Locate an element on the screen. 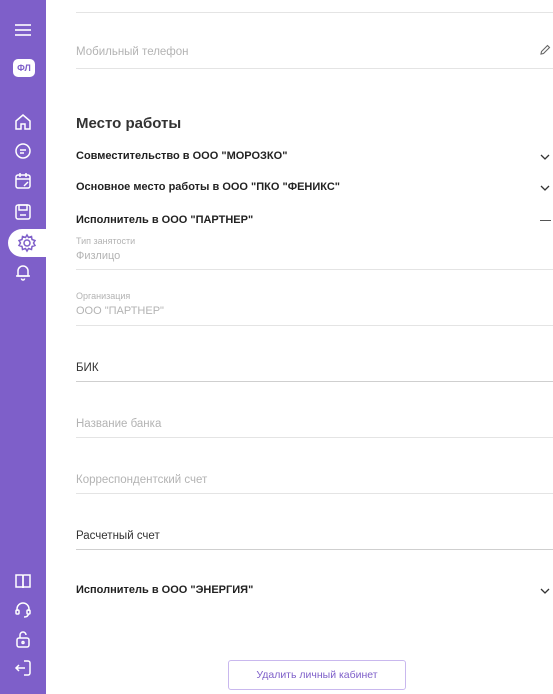 This screenshot has height=694, width=553. calendar-edit-icon is located at coordinates (23, 181).